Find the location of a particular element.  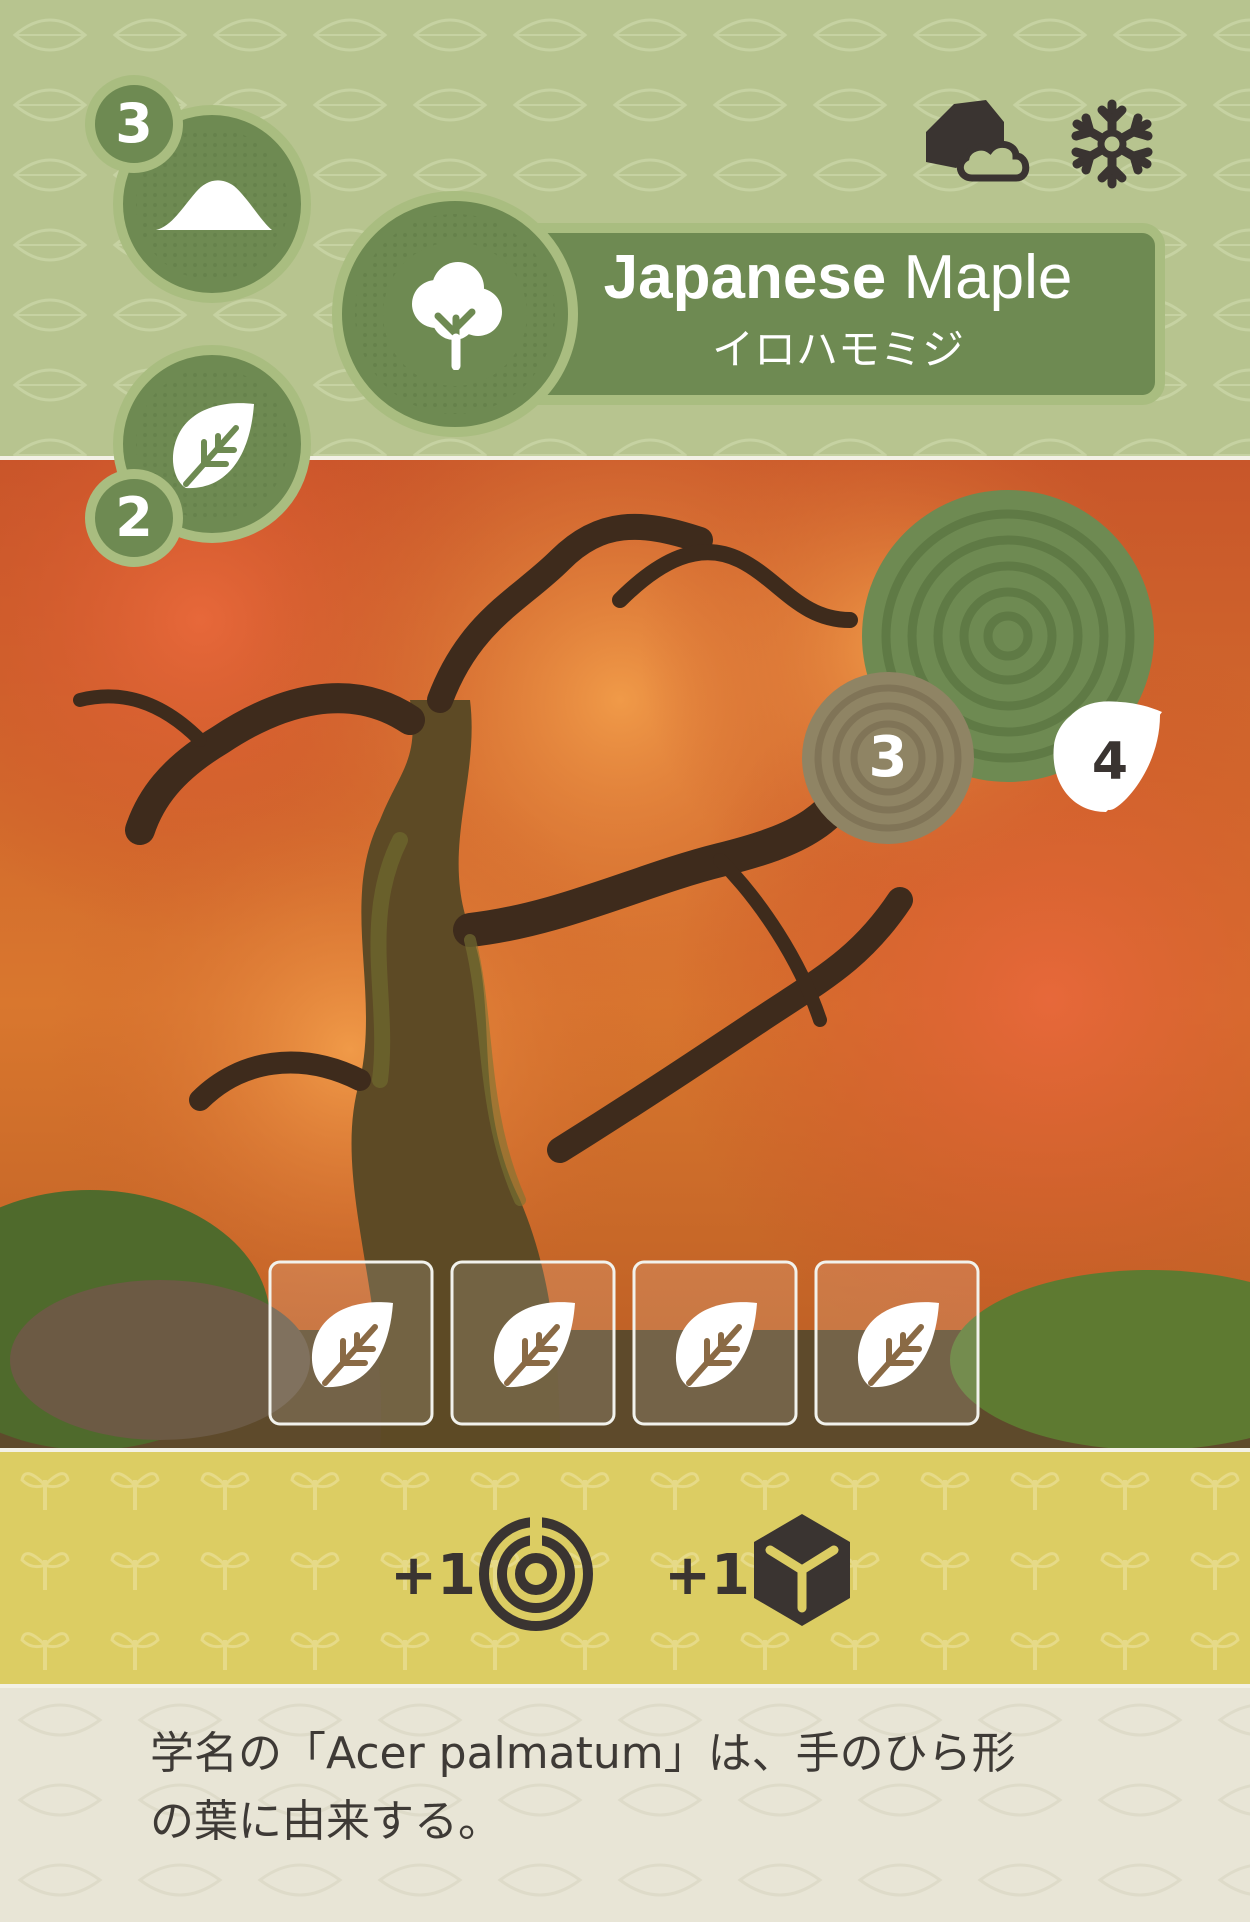

mountain-icon is located at coordinates (214, 205).